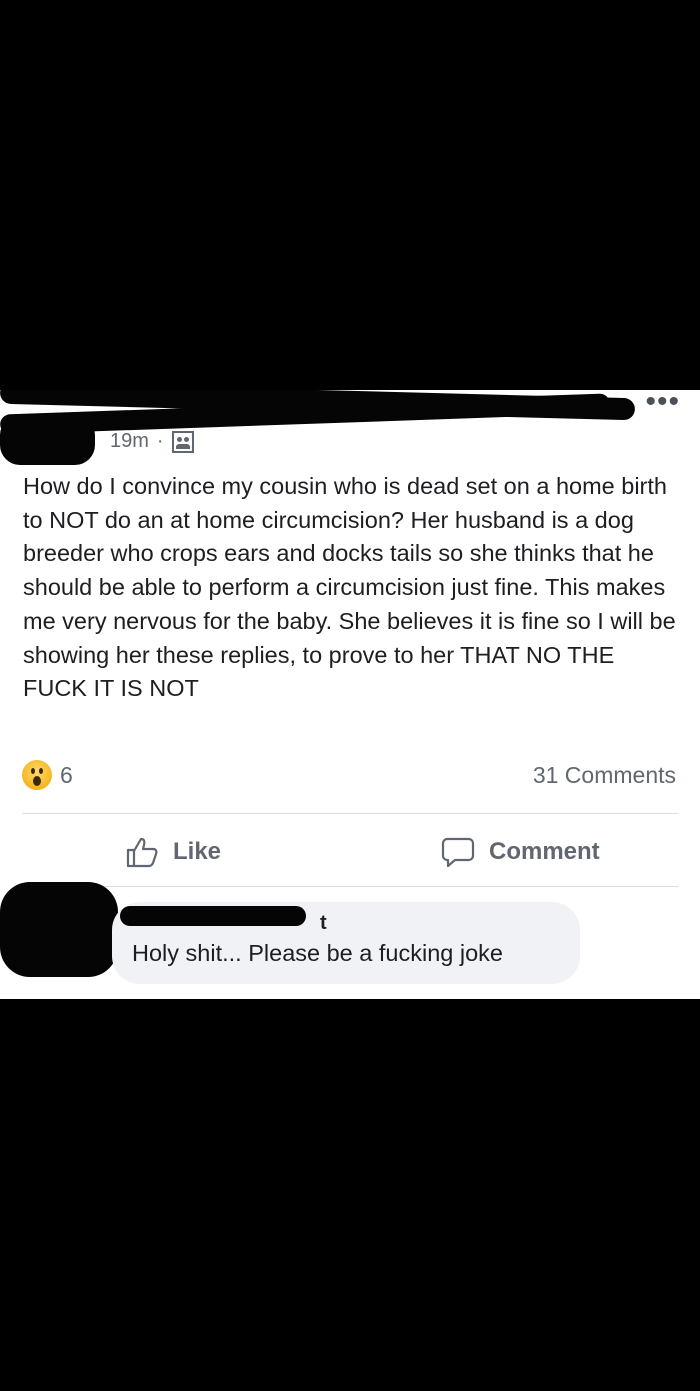 Image resolution: width=700 pixels, height=1391 pixels. Describe the element at coordinates (662, 402) in the screenshot. I see `more-options-icon: •••` at that location.